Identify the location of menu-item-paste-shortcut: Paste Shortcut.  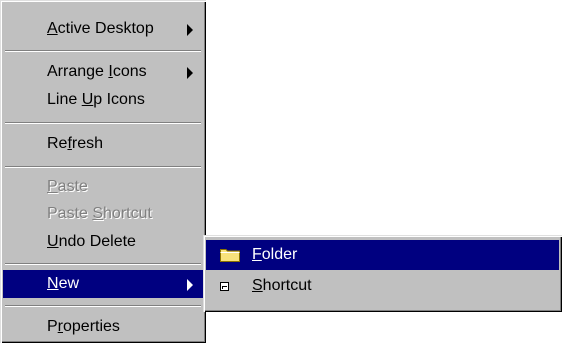
(103, 214).